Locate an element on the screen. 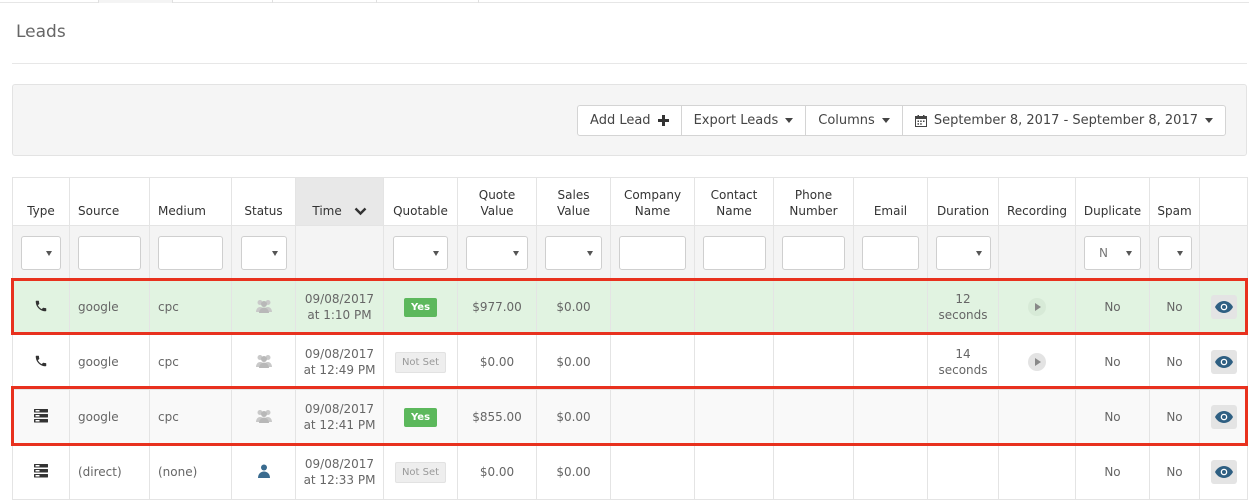  quotable-cell: Yes is located at coordinates (420, 307).